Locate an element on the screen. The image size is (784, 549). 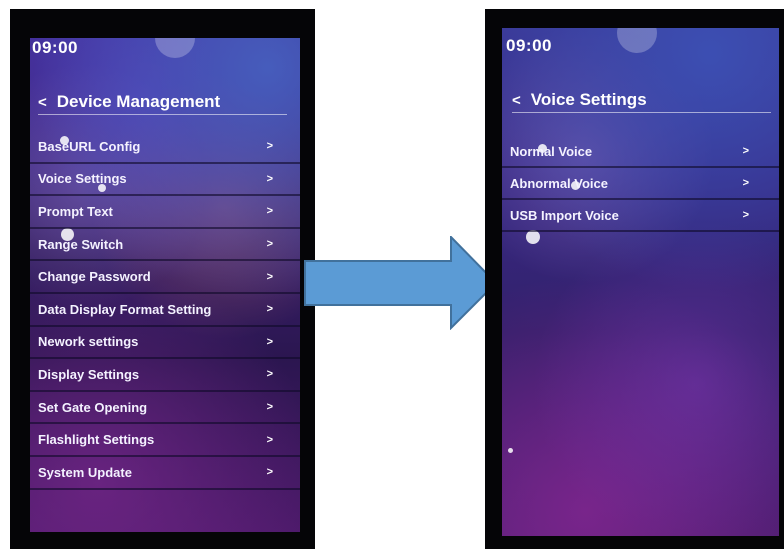
menu-item-label: Normal Voice is located at coordinates (551, 151).